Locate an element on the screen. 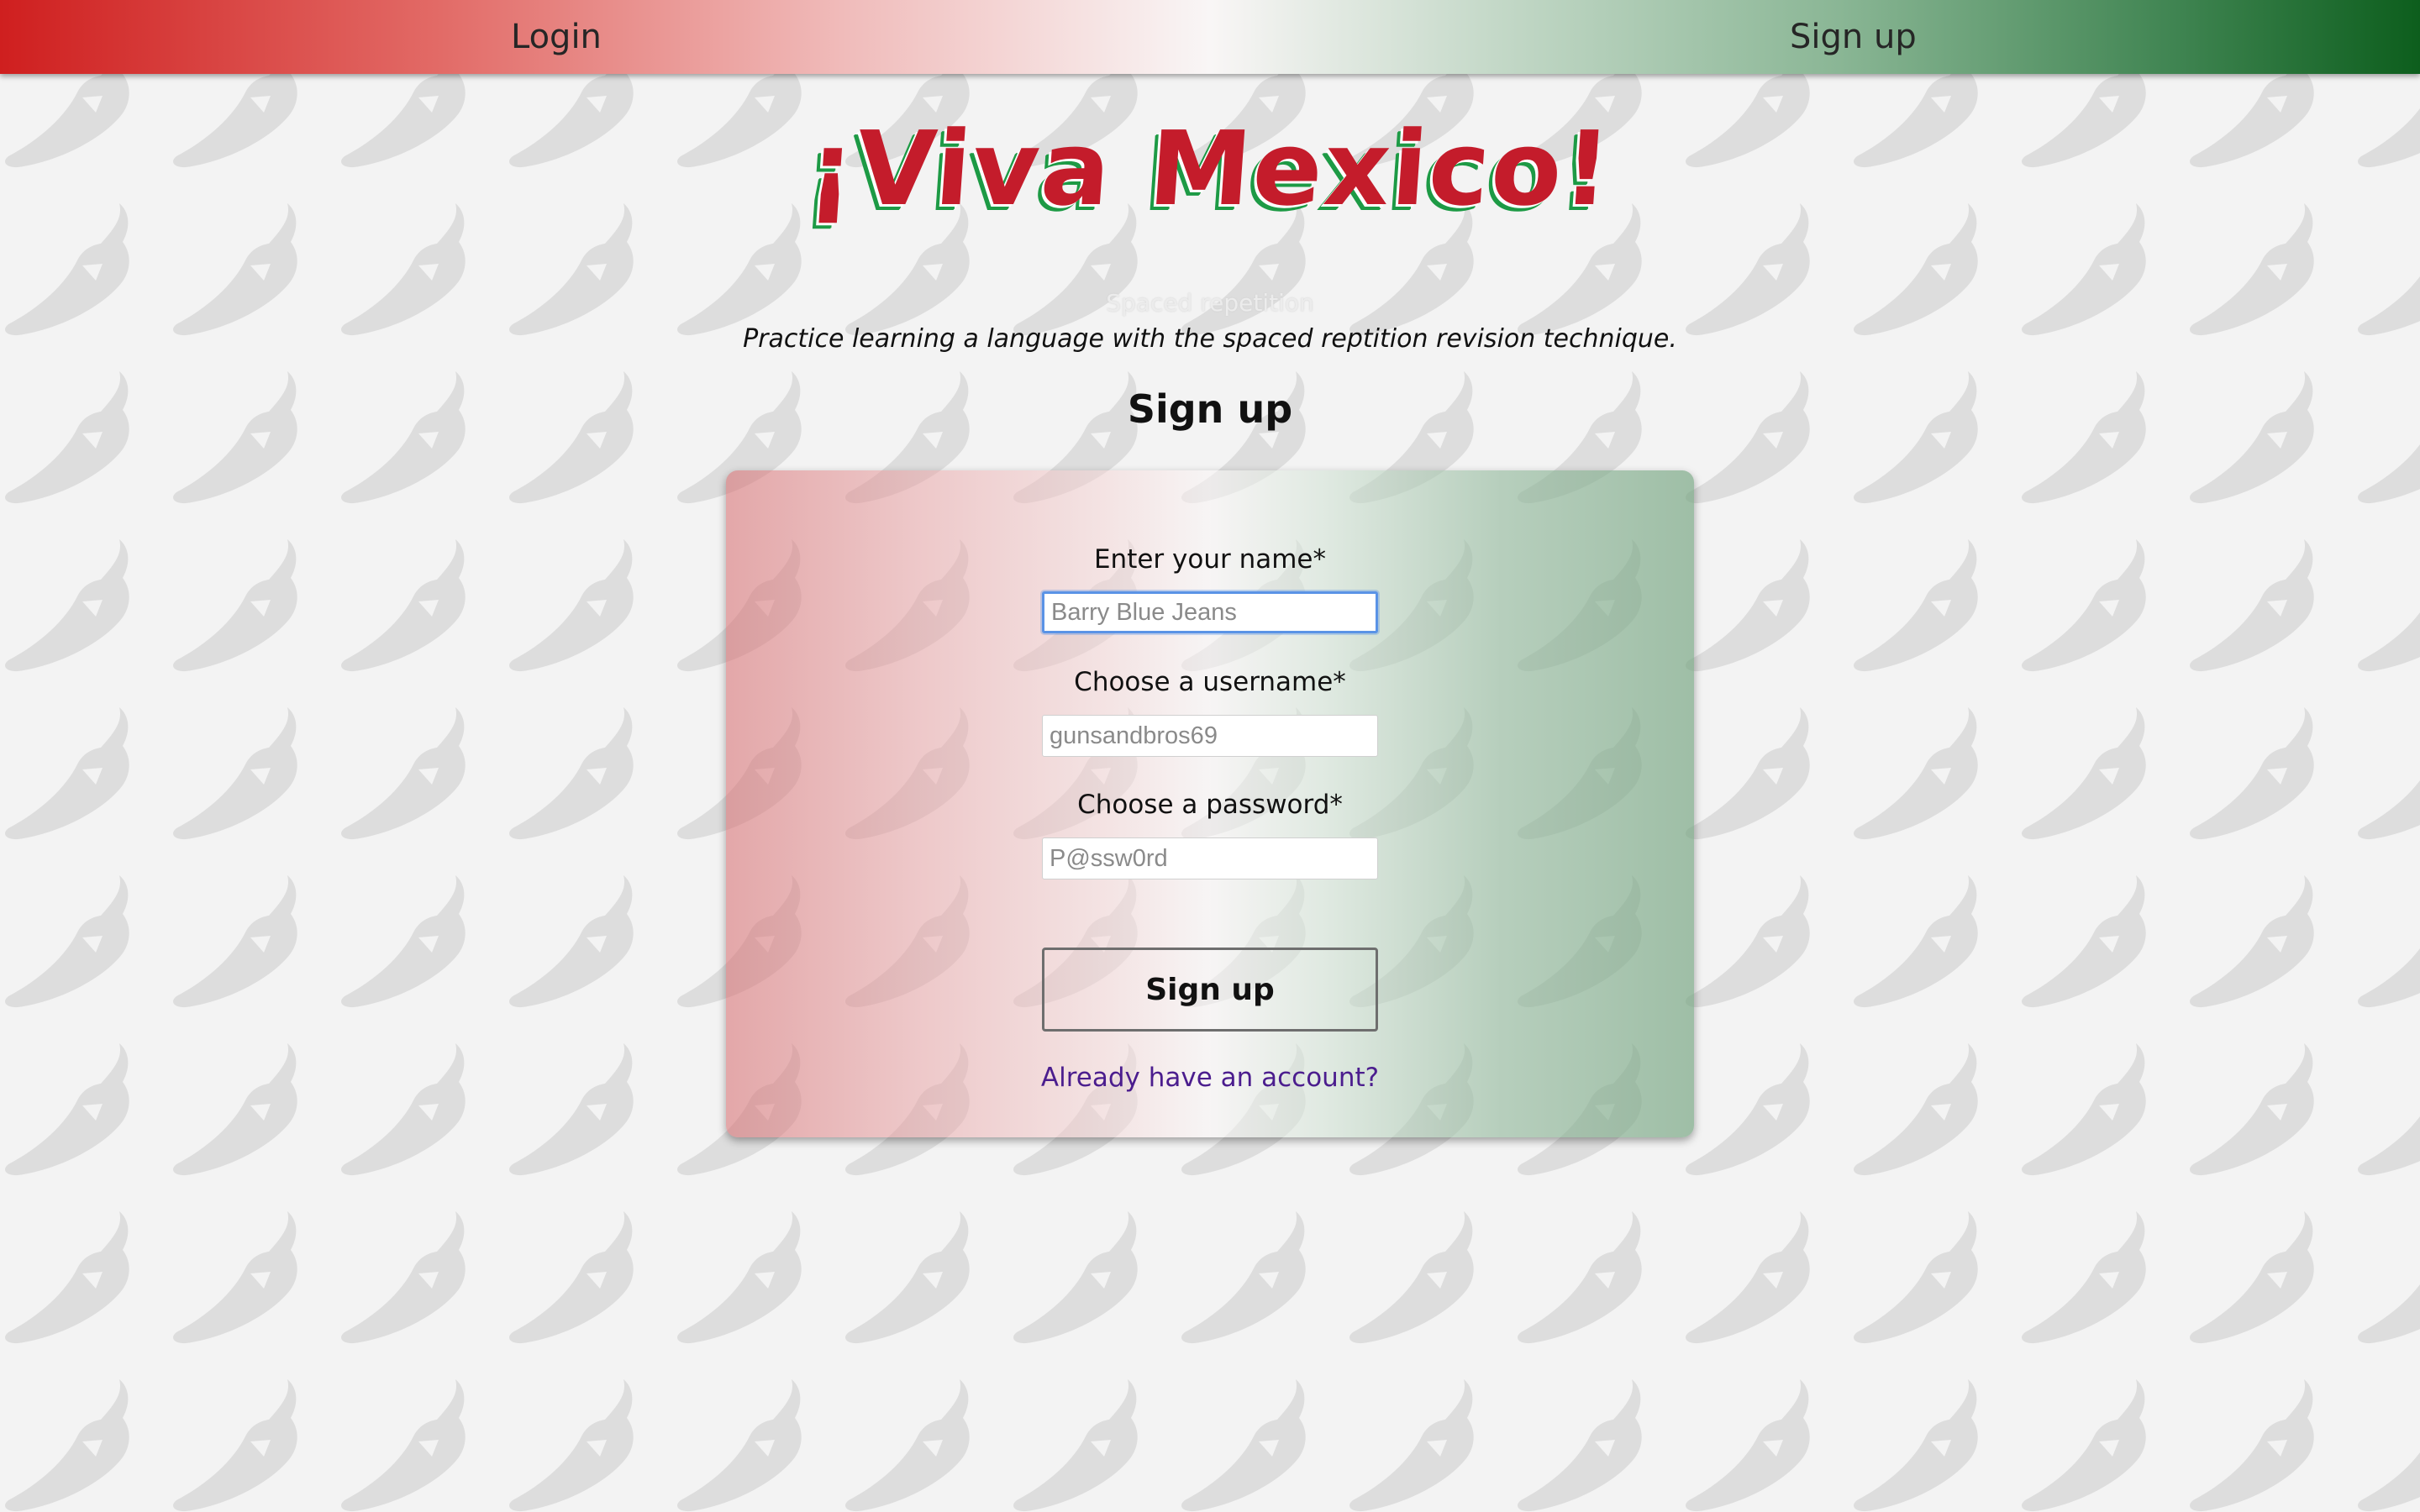 This screenshot has height=1512, width=2420. nav-signup-link: Sign up is located at coordinates (1854, 37).